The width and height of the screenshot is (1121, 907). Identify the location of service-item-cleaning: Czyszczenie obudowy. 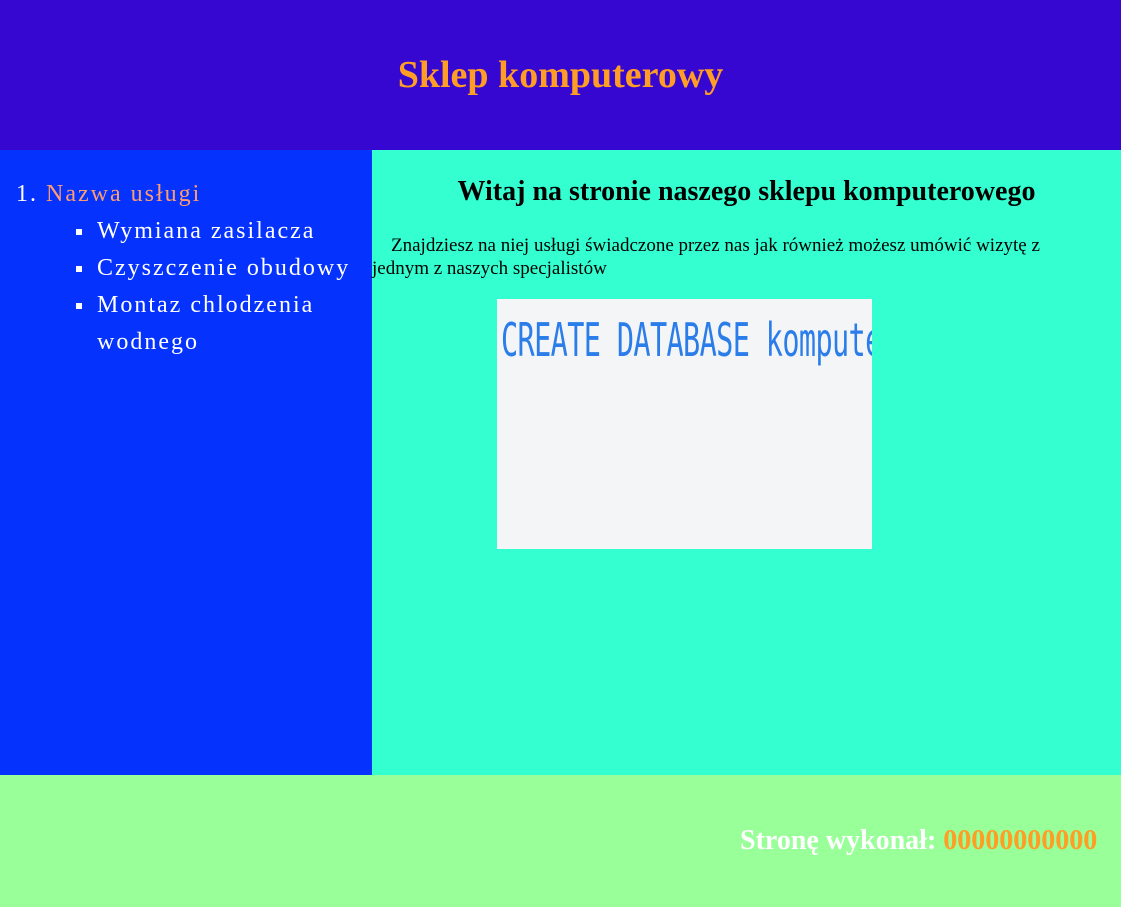
(201, 268).